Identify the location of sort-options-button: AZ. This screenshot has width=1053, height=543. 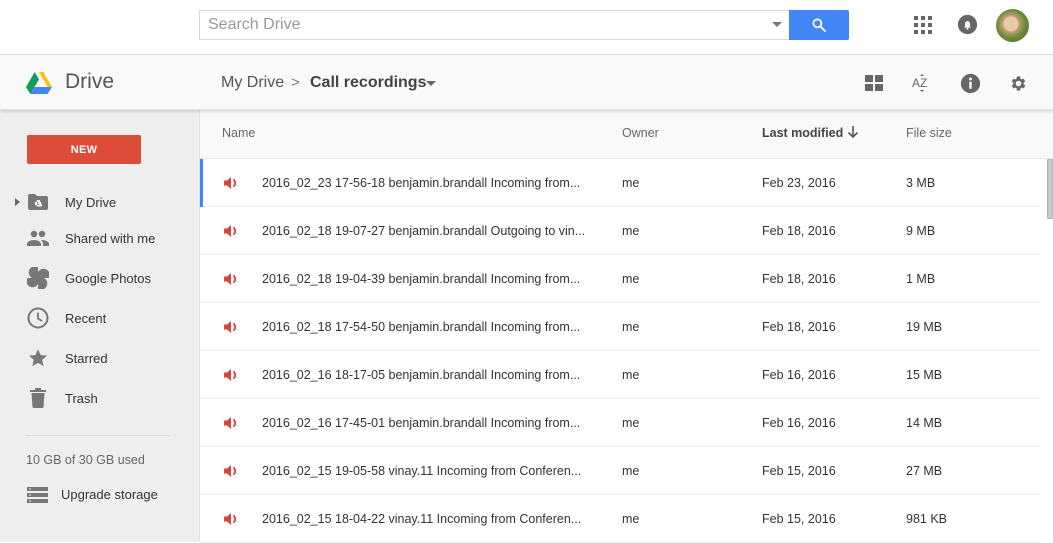
(922, 83).